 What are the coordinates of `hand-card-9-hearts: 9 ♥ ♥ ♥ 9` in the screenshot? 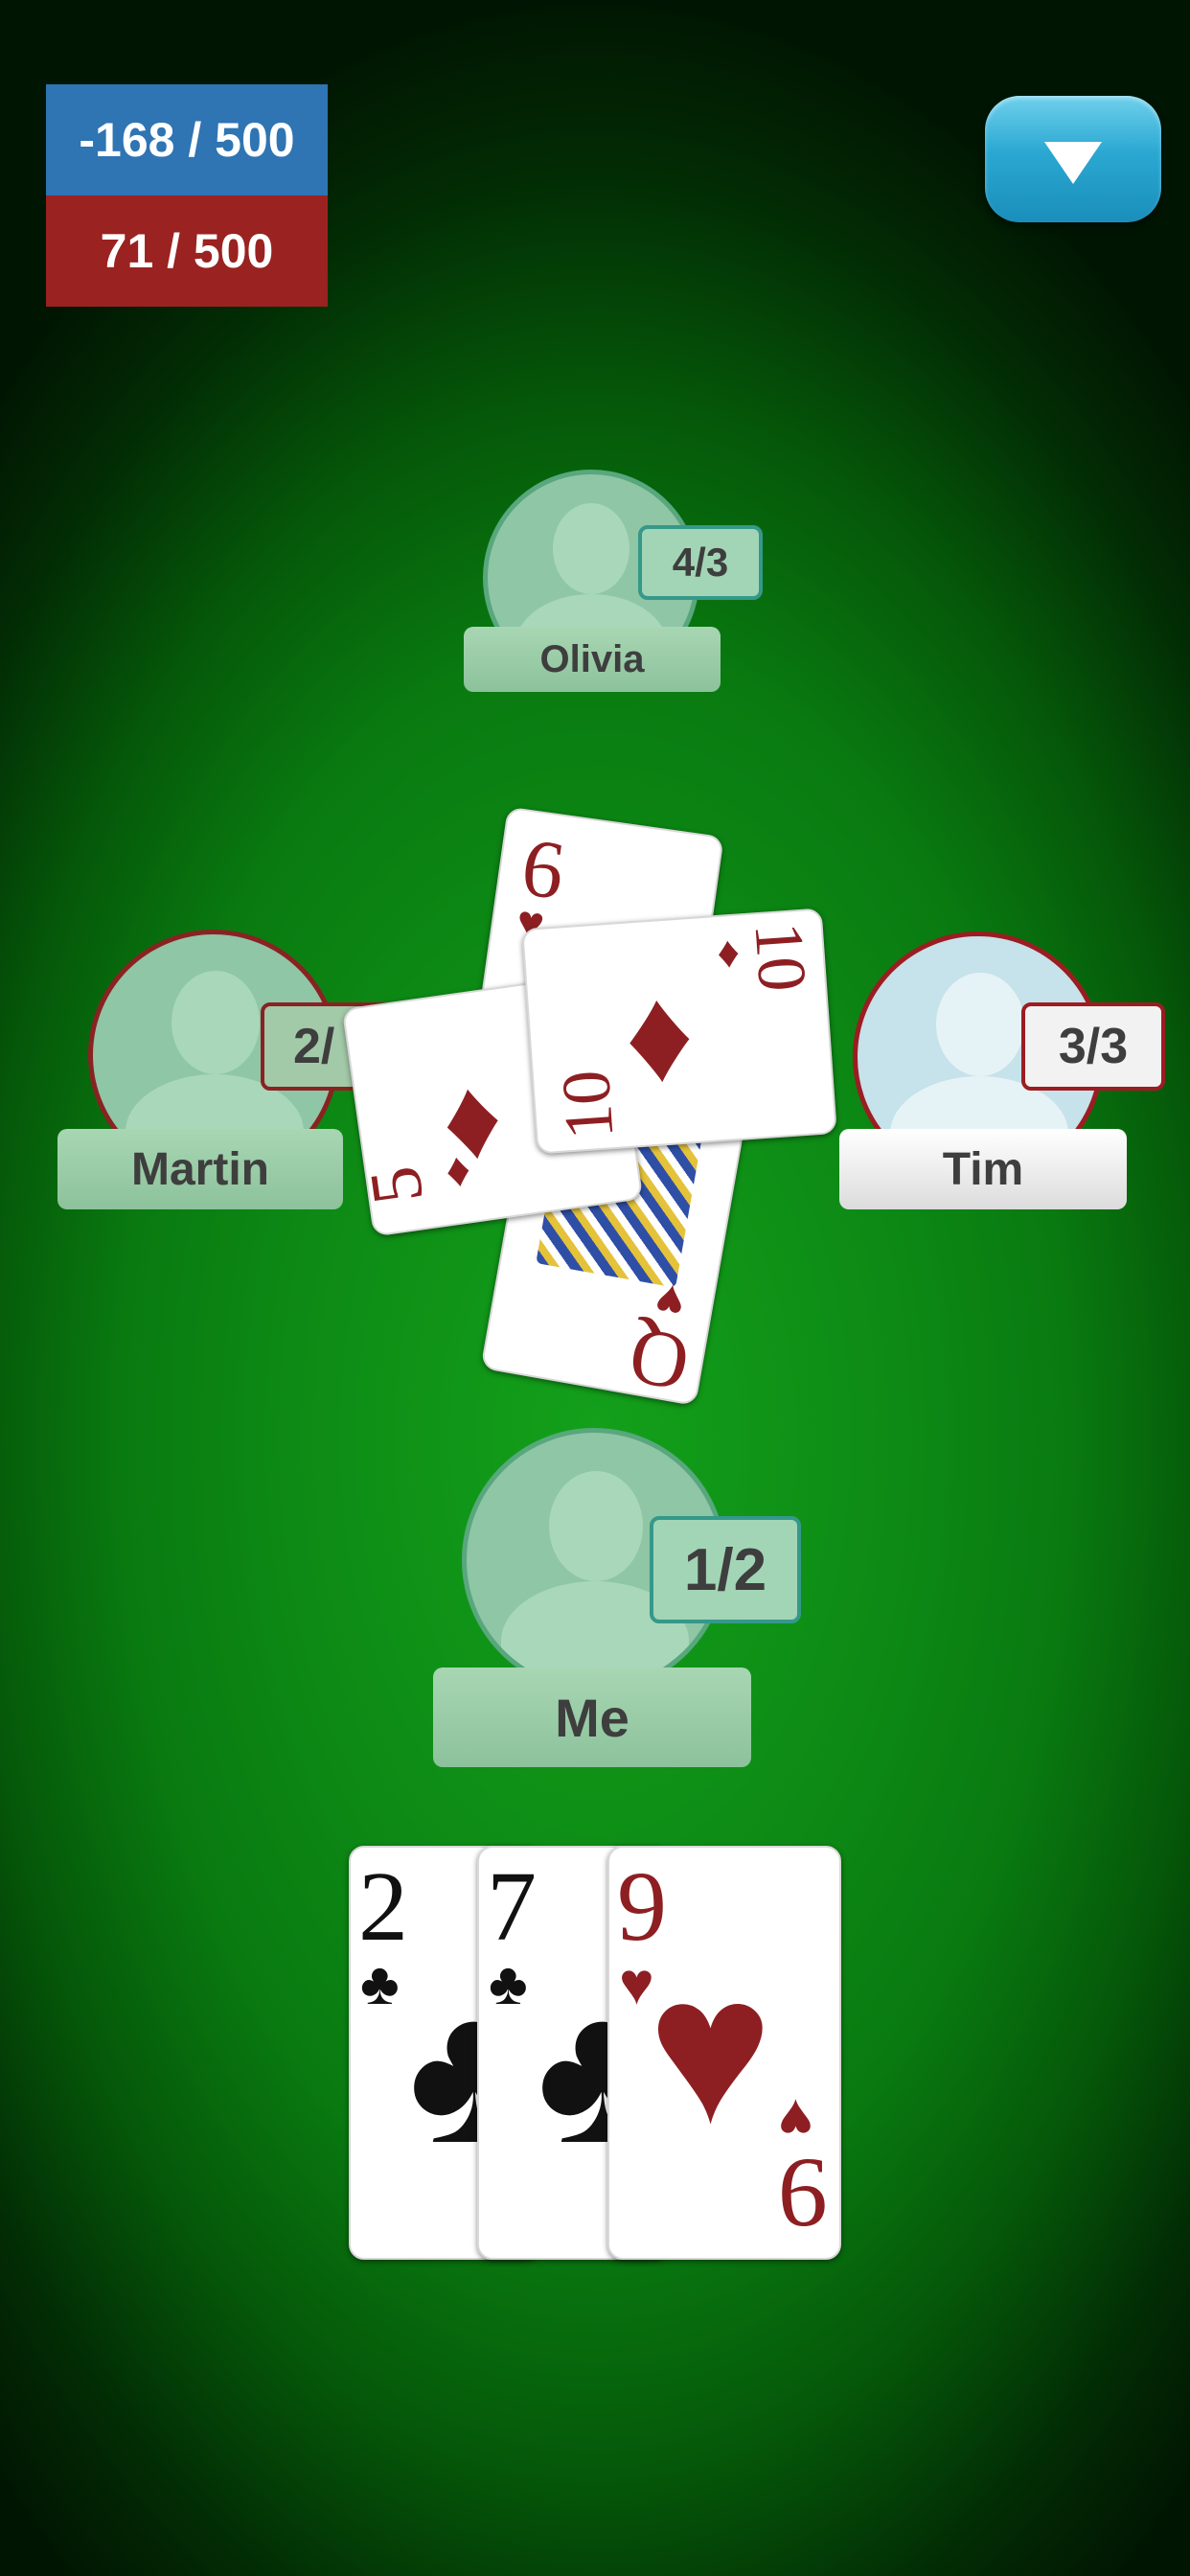 It's located at (724, 2053).